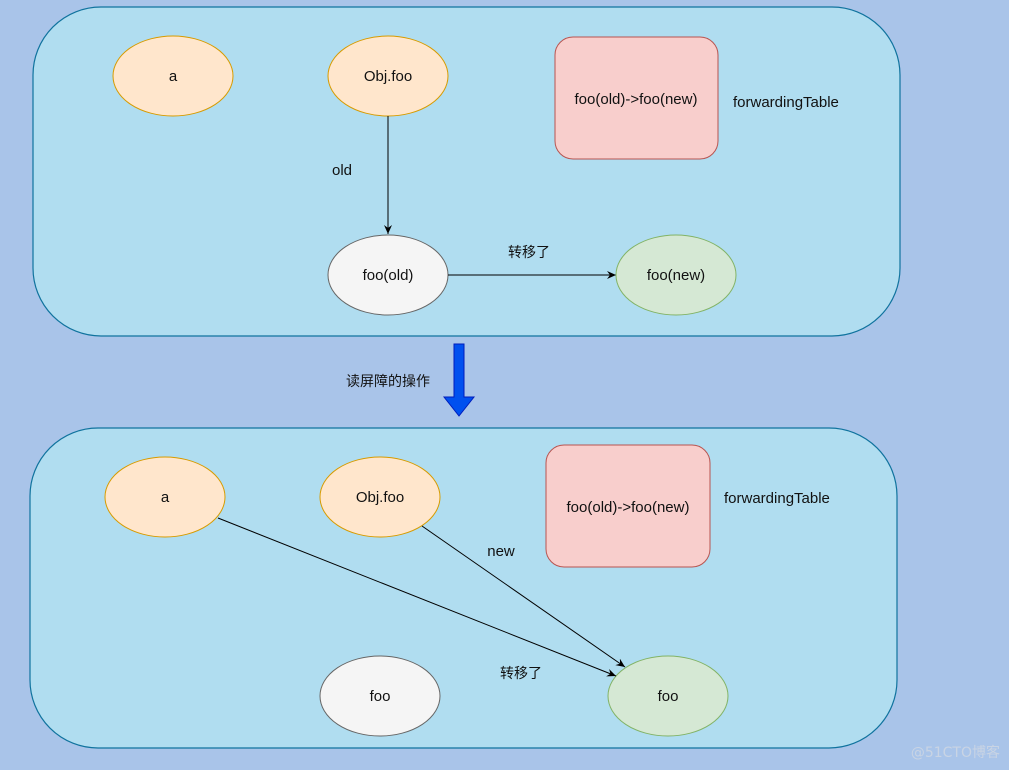 Image resolution: width=1009 pixels, height=770 pixels. Describe the element at coordinates (529, 253) in the screenshot. I see `top-edge-moved-label: 转移了` at that location.